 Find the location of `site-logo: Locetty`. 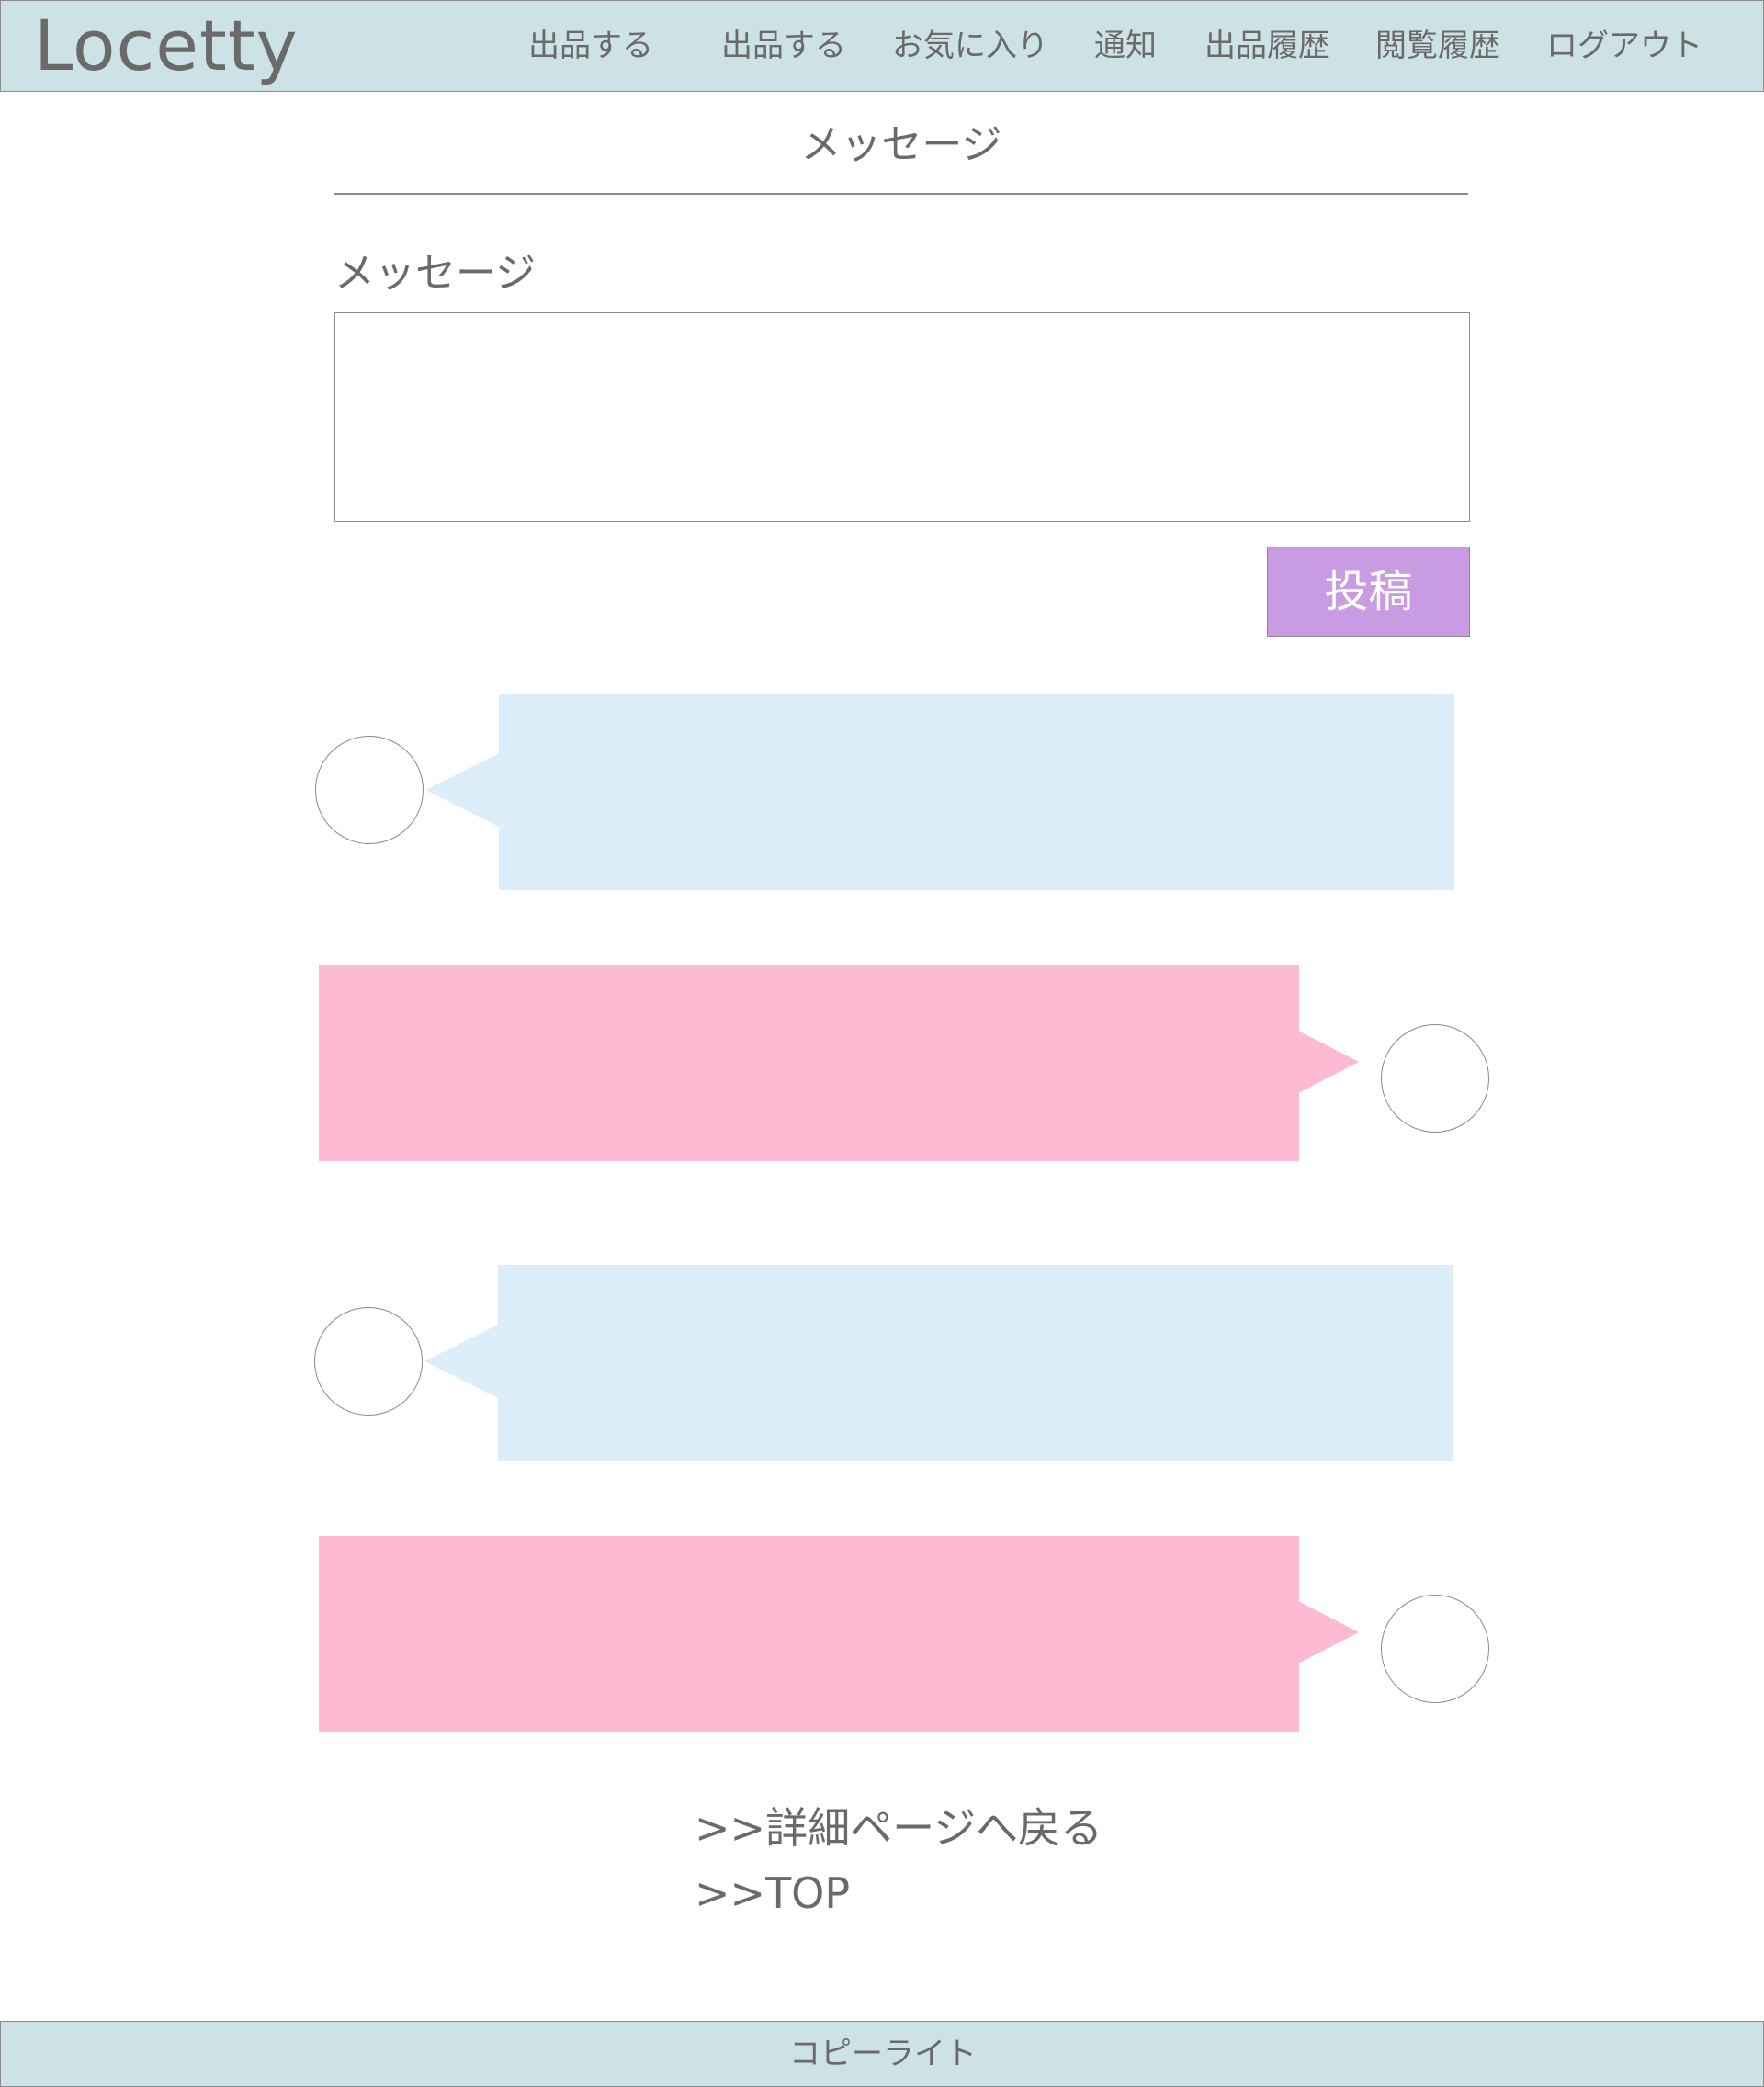

site-logo: Locetty is located at coordinates (166, 46).